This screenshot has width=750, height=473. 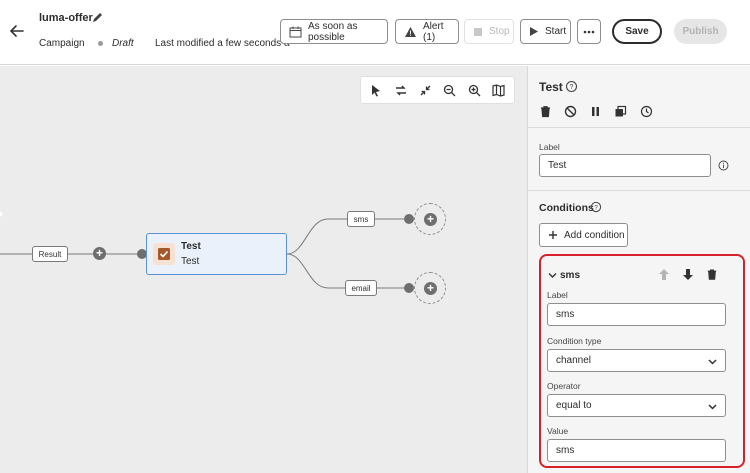 I want to click on value-label: Value, so click(x=558, y=431).